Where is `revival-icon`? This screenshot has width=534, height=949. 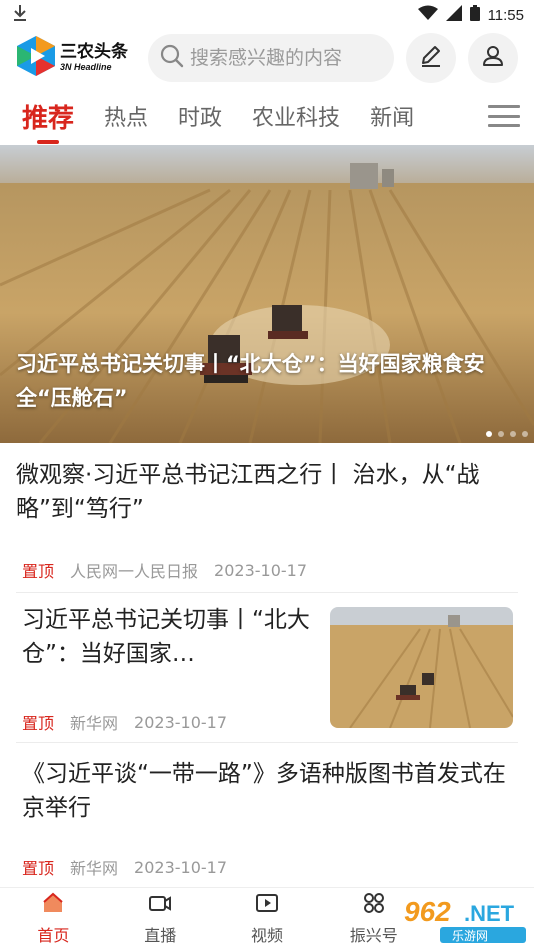 revival-icon is located at coordinates (374, 905).